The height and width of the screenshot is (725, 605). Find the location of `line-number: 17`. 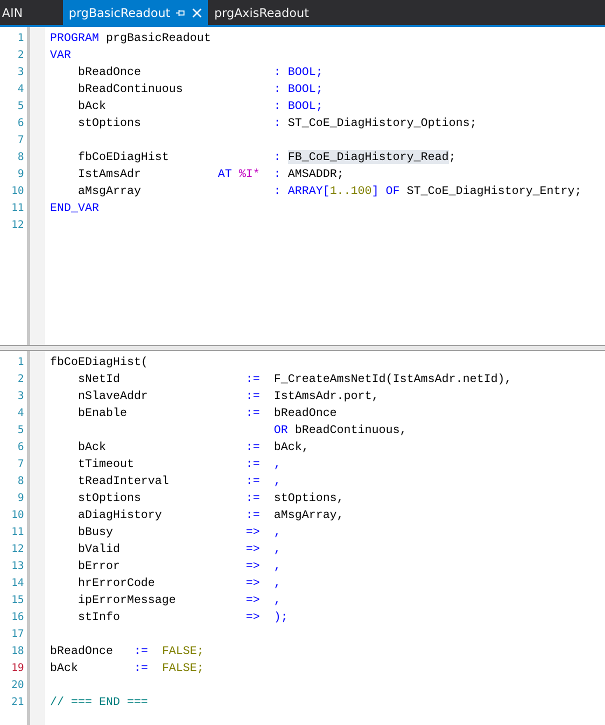

line-number: 17 is located at coordinates (17, 634).